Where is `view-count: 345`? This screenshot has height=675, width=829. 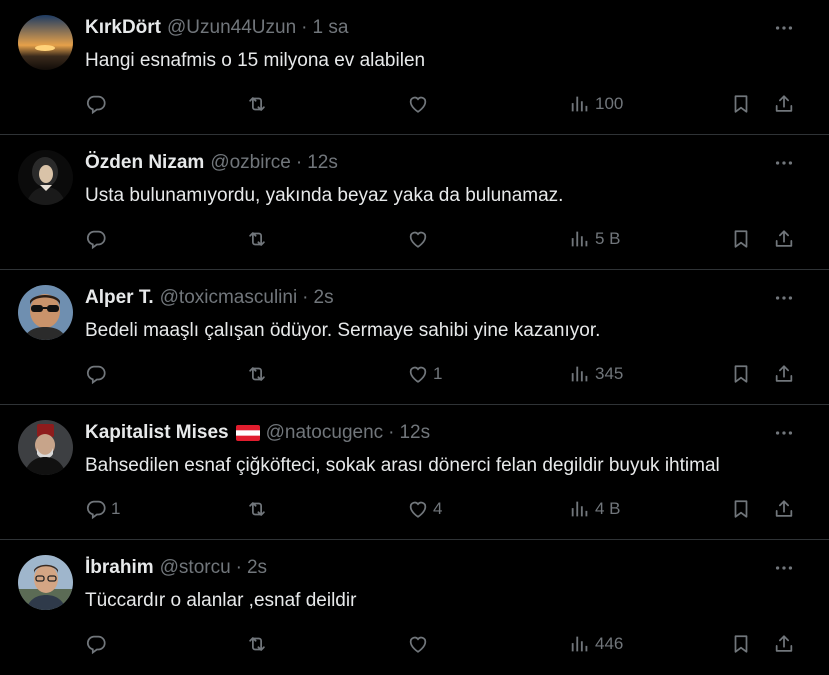
view-count: 345 is located at coordinates (609, 373).